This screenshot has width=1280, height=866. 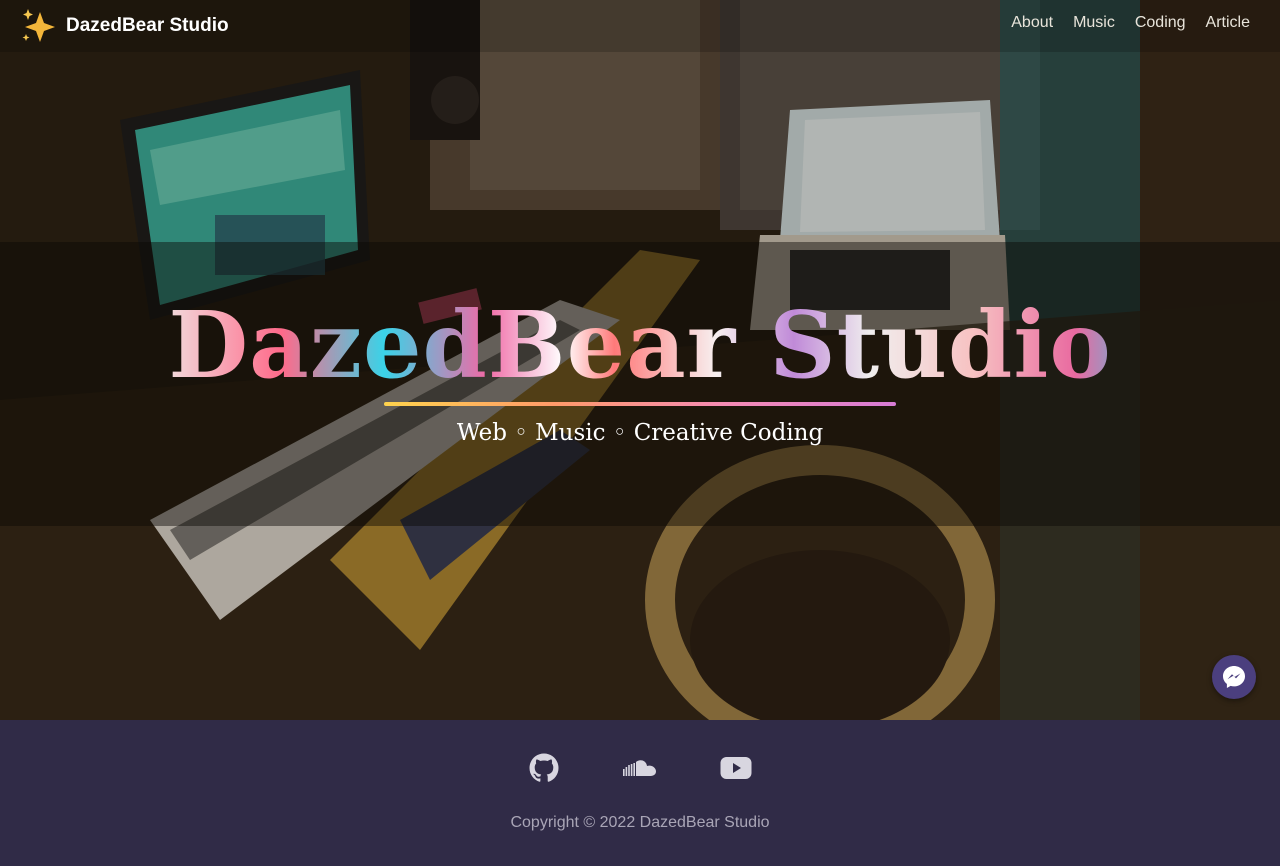 I want to click on social-links, so click(x=640, y=768).